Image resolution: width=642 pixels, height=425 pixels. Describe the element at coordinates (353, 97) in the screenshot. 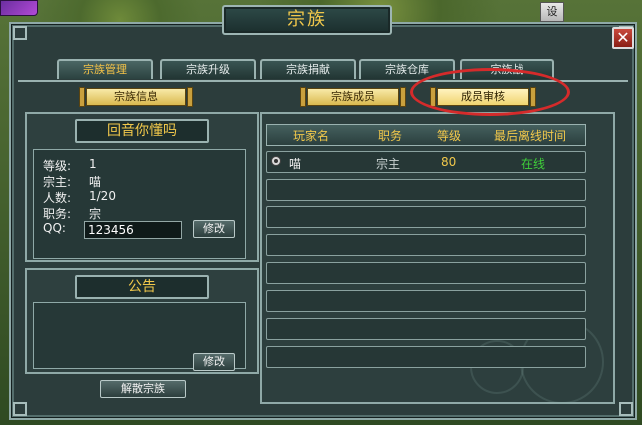

I see `clan-members-button: 宗族成员` at that location.